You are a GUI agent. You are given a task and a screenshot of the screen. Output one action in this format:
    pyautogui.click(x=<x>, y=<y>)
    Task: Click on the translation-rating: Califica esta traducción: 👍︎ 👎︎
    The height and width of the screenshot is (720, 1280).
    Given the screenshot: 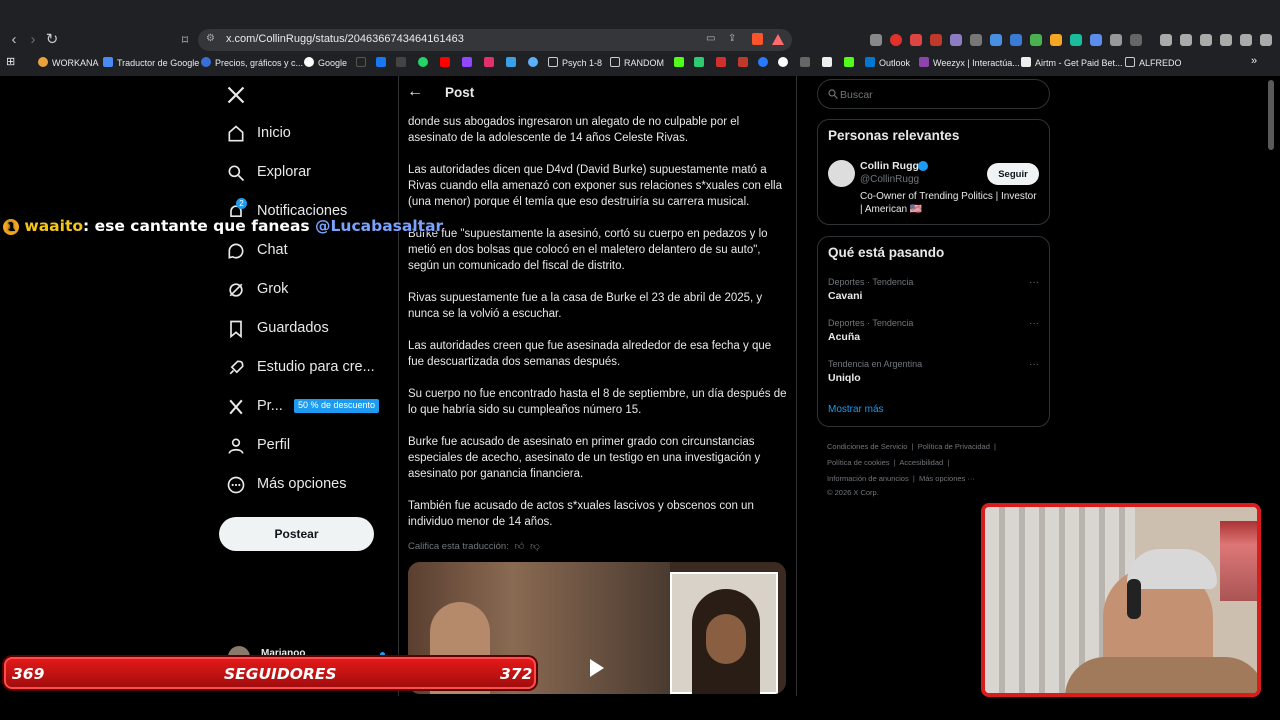 What is the action you would take?
    pyautogui.click(x=474, y=546)
    